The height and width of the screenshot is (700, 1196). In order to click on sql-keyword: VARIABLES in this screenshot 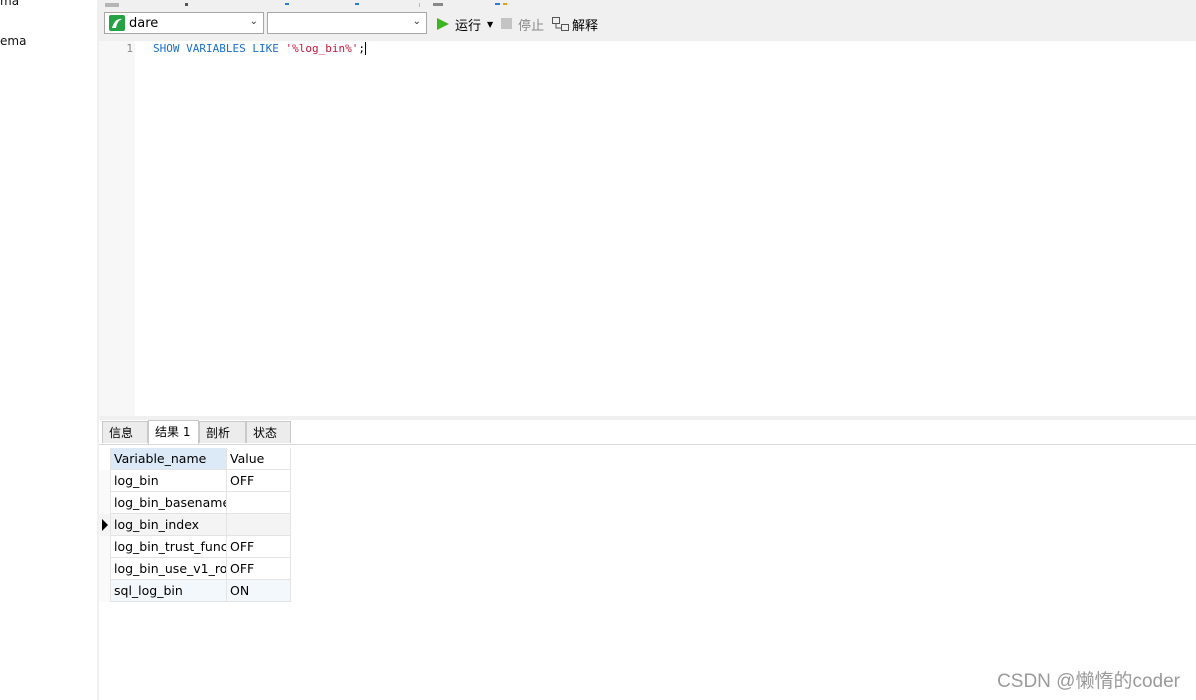, I will do `click(216, 48)`.